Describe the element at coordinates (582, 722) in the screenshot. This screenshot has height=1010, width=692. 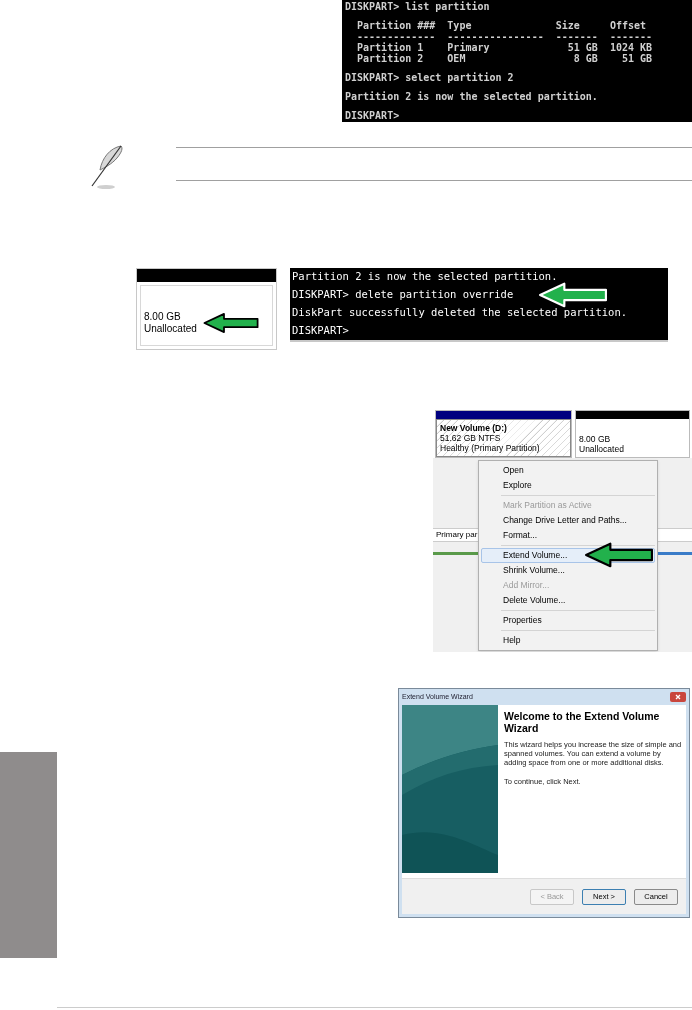
I see `wizard-heading: Welcome to the Extend Volume Wizard` at that location.